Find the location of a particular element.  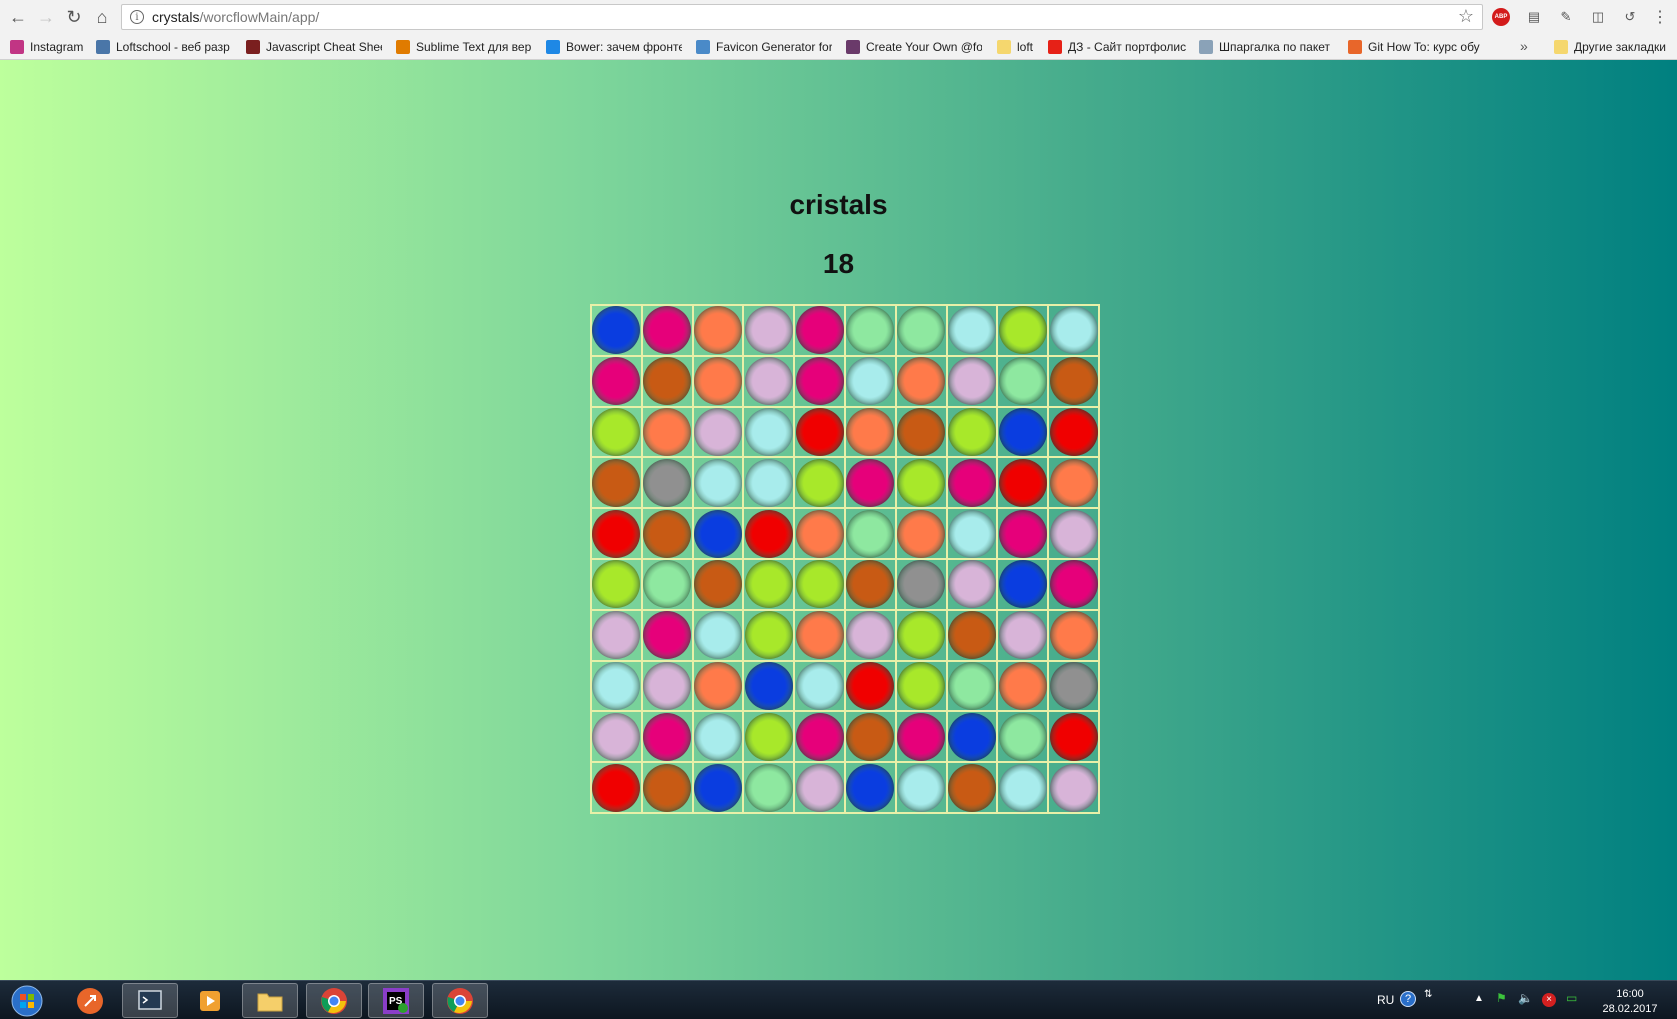

bookmark-star-icon: ☆ is located at coordinates (1466, 16).